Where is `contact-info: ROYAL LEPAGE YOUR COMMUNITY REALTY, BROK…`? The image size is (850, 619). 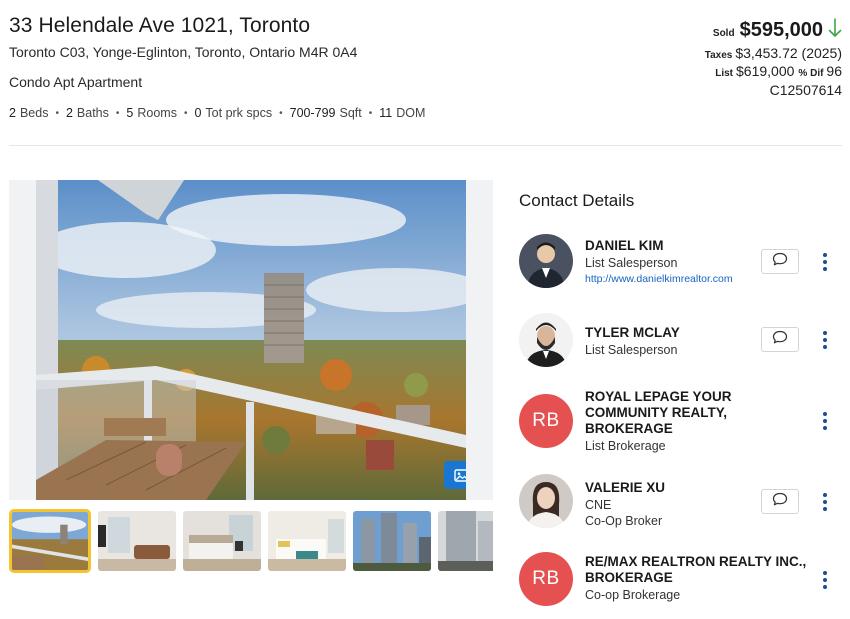 contact-info: ROYAL LEPAGE YOUR COMMUNITY REALTY, BROK… is located at coordinates (670, 421).